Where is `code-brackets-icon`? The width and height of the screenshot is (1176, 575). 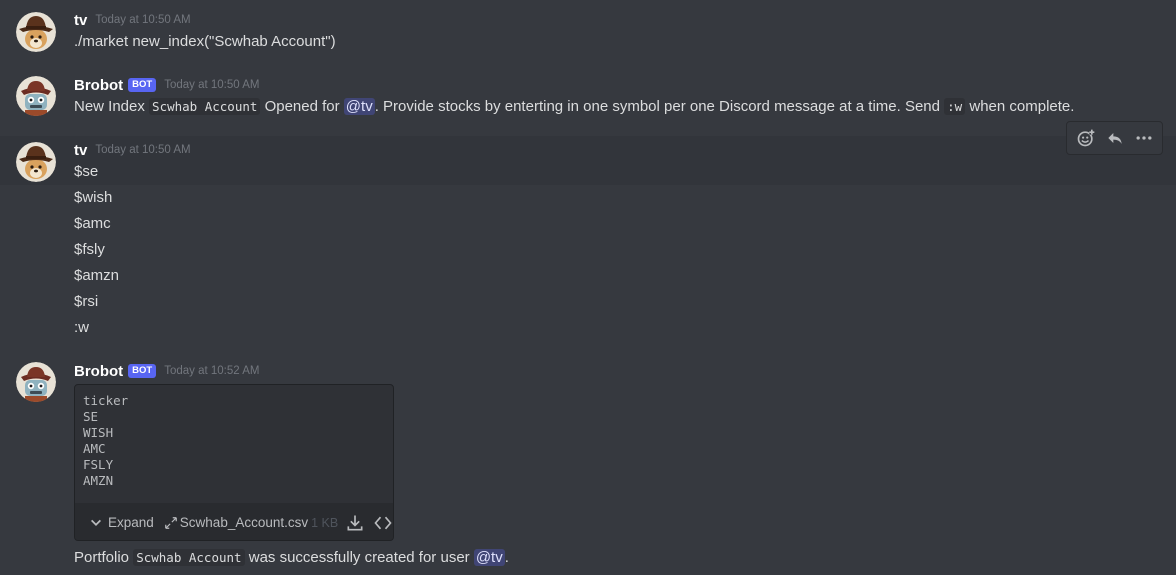
code-brackets-icon is located at coordinates (383, 522).